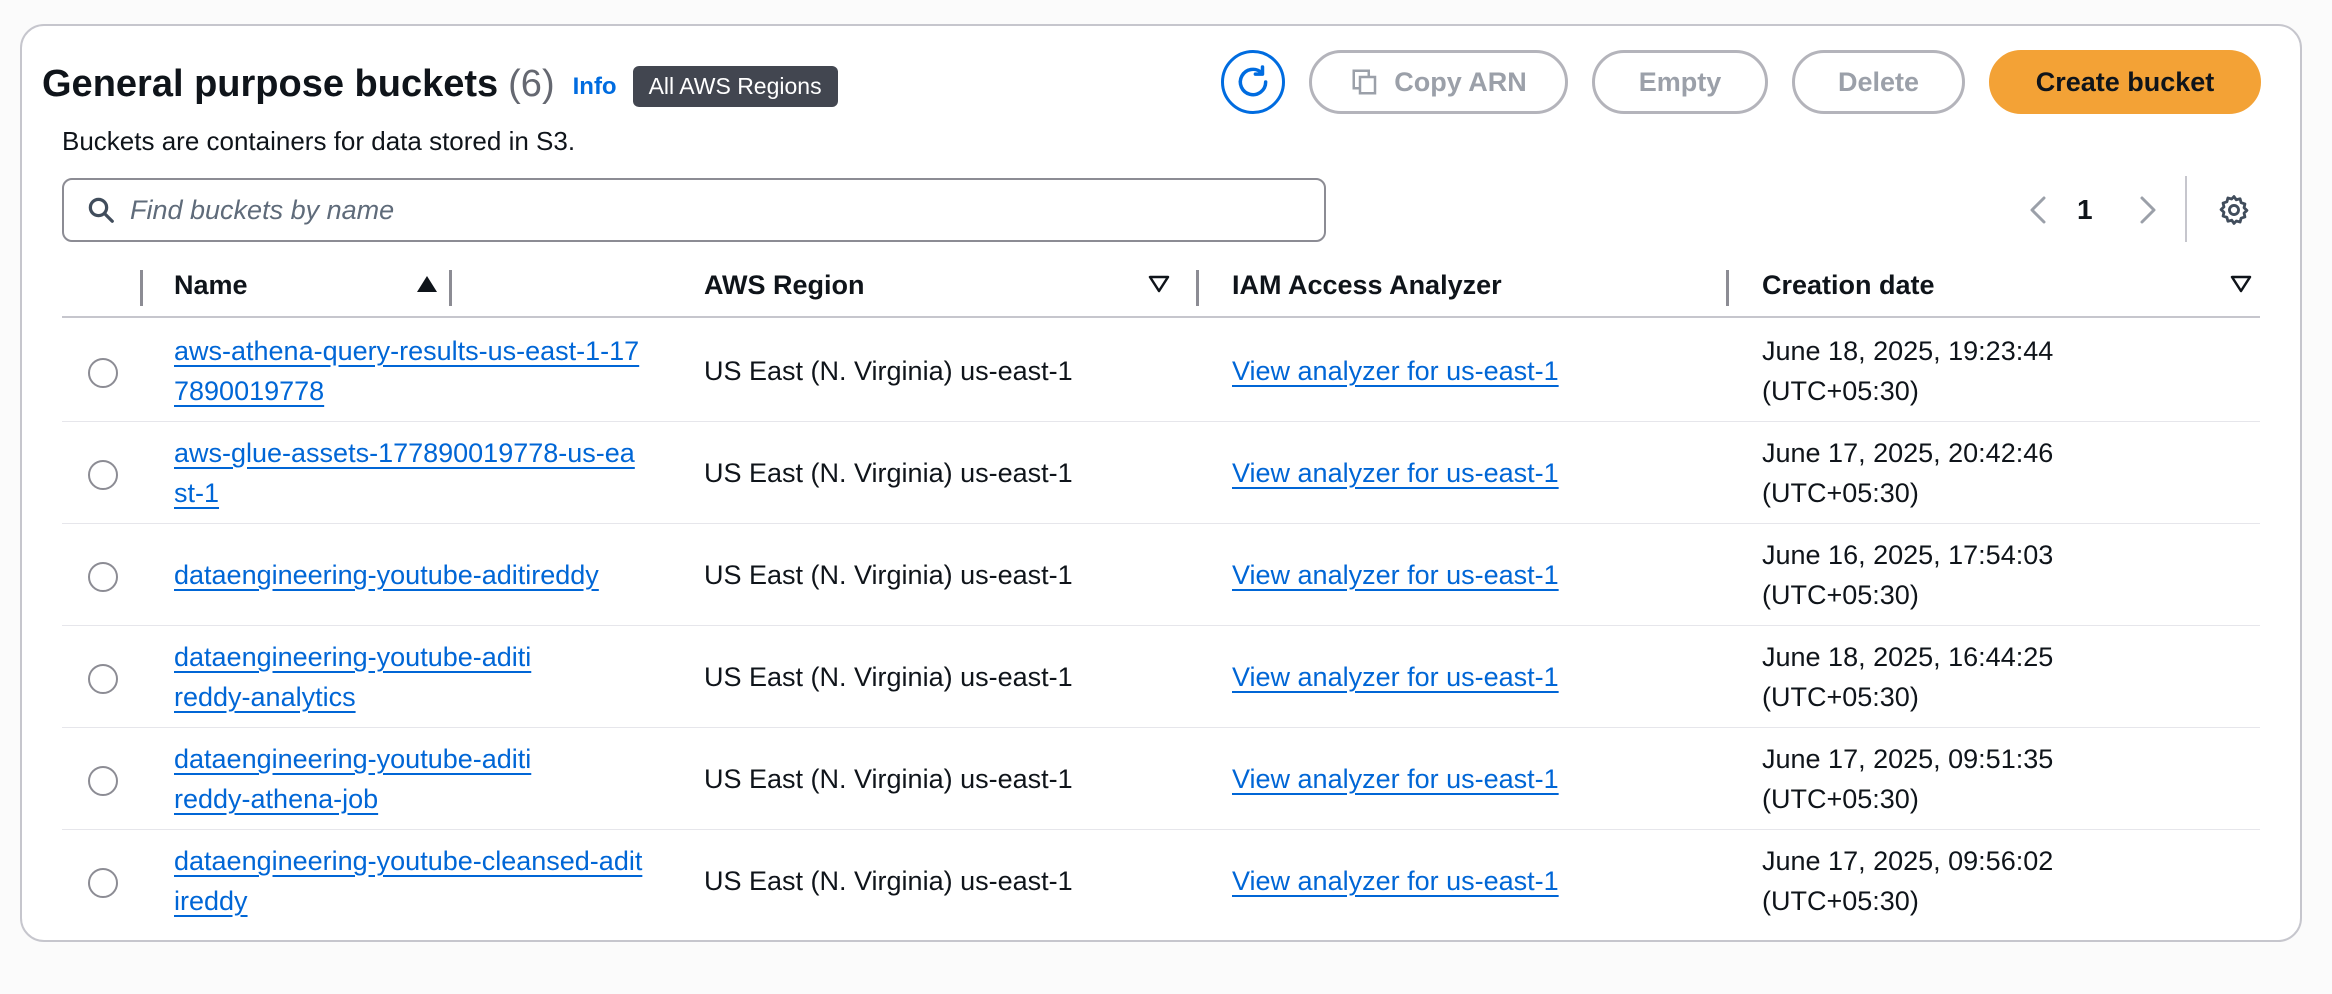 This screenshot has width=2332, height=994. I want to click on column-header-date: Creation date, so click(1848, 285).